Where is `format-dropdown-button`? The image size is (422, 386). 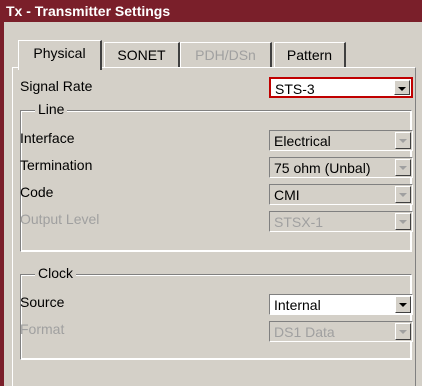
format-dropdown-button is located at coordinates (403, 331).